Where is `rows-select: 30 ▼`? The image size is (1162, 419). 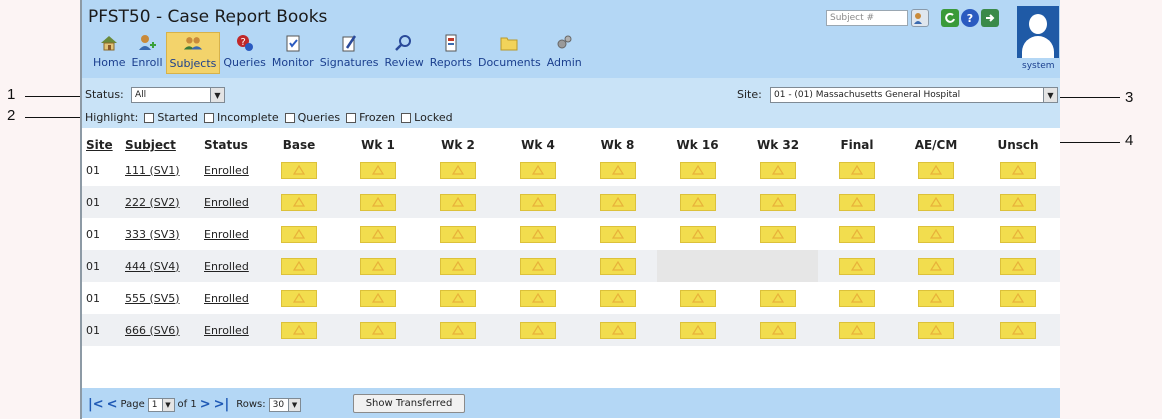
rows-select: 30 ▼ is located at coordinates (285, 404).